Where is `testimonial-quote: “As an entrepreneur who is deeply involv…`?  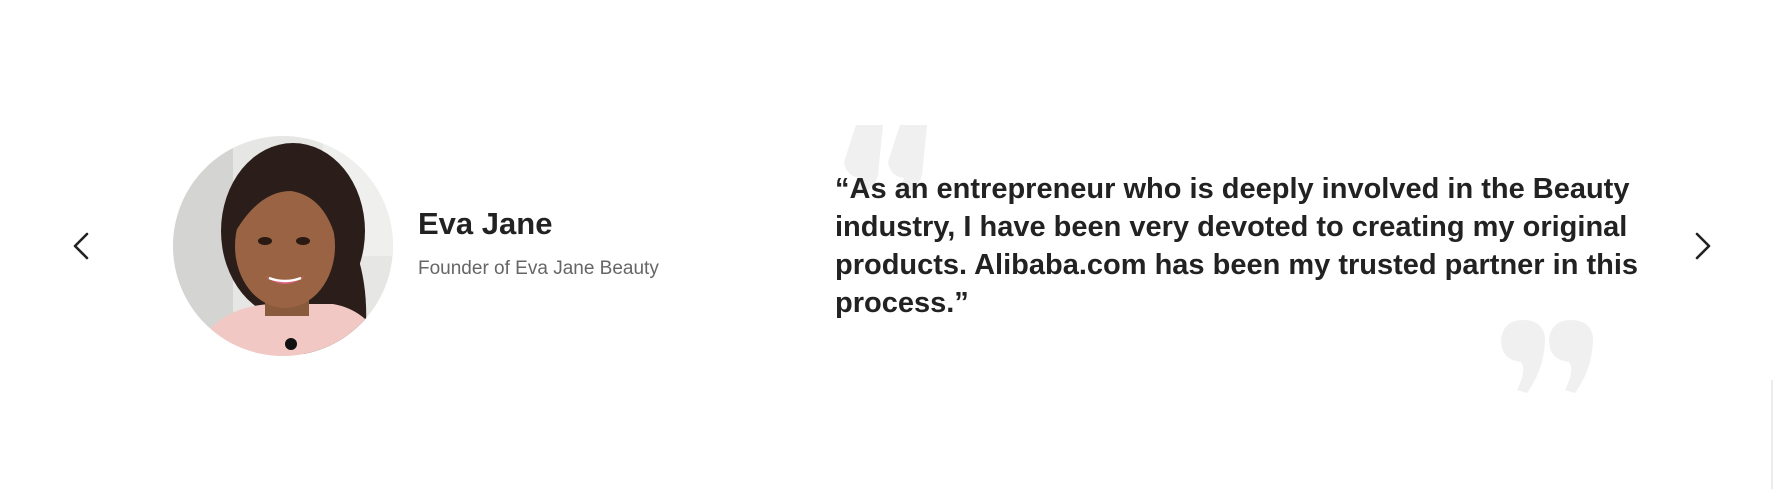 testimonial-quote: “As an entrepreneur who is deeply involv… is located at coordinates (1237, 246).